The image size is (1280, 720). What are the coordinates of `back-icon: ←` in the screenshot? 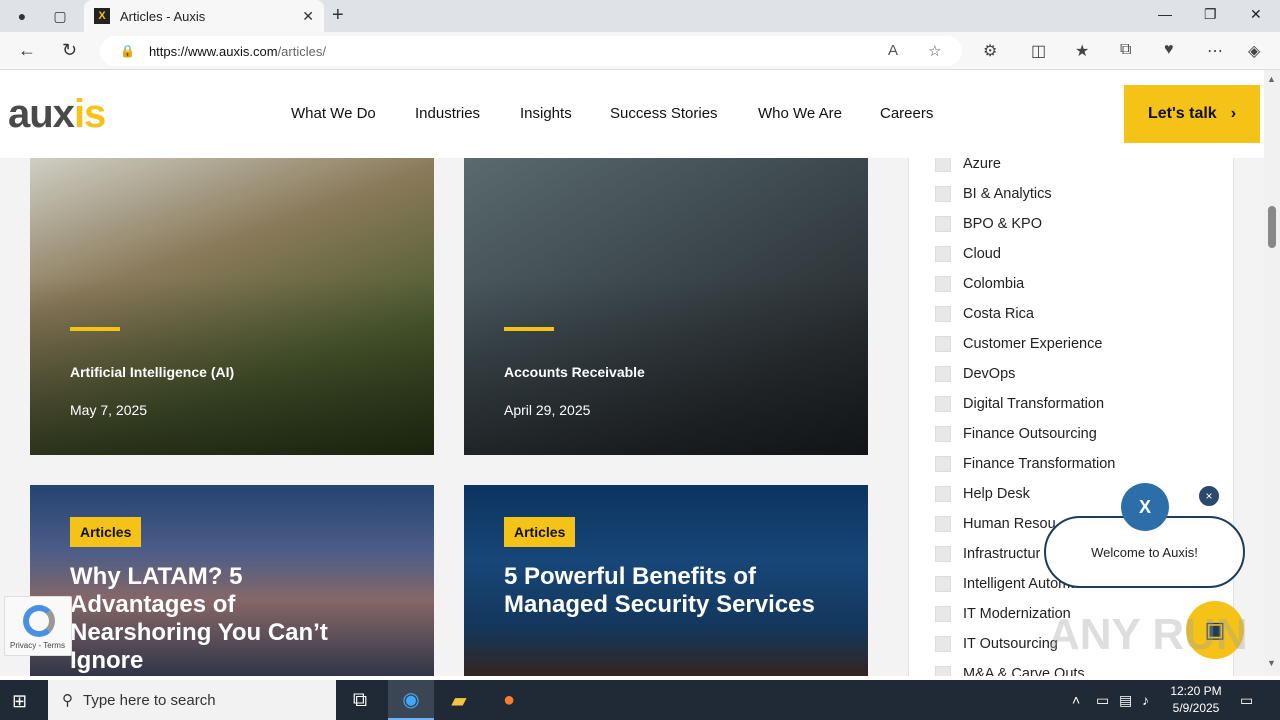 It's located at (27, 50).